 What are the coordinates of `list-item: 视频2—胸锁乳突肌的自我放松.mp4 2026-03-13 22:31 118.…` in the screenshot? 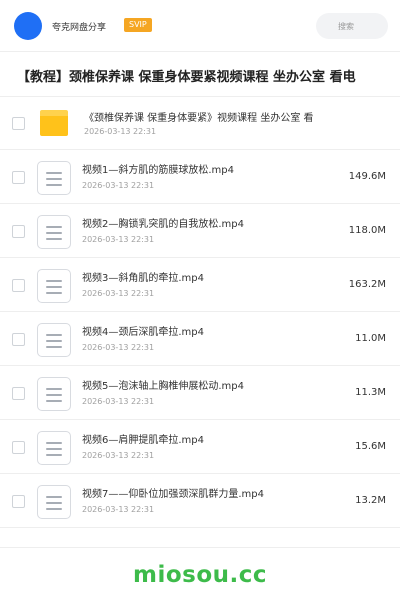 It's located at (200, 231).